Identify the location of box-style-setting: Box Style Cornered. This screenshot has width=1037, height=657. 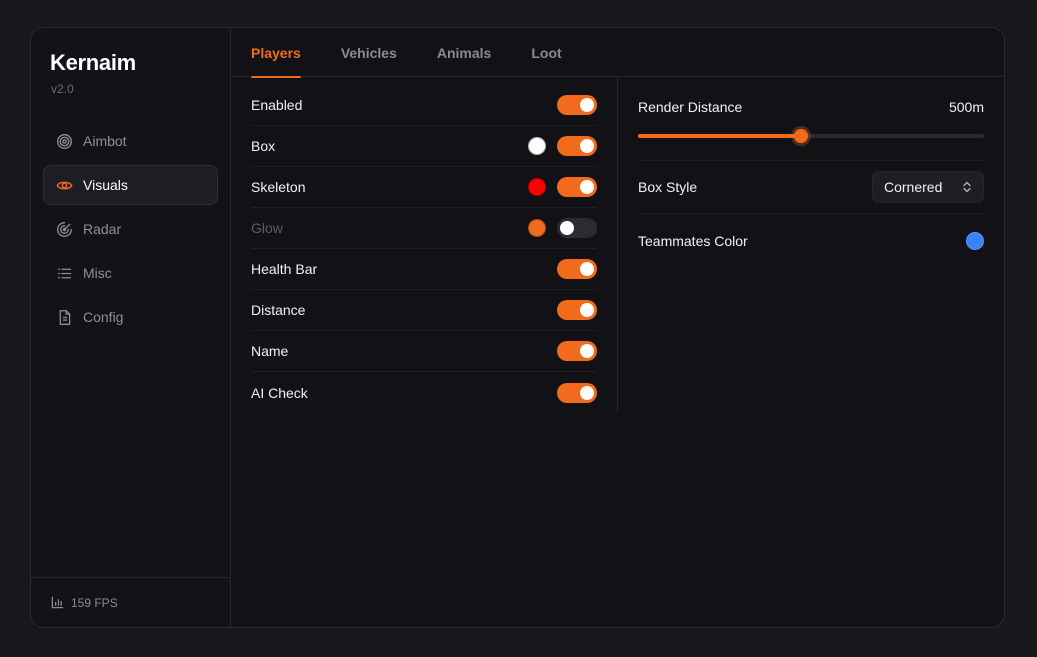
(811, 187).